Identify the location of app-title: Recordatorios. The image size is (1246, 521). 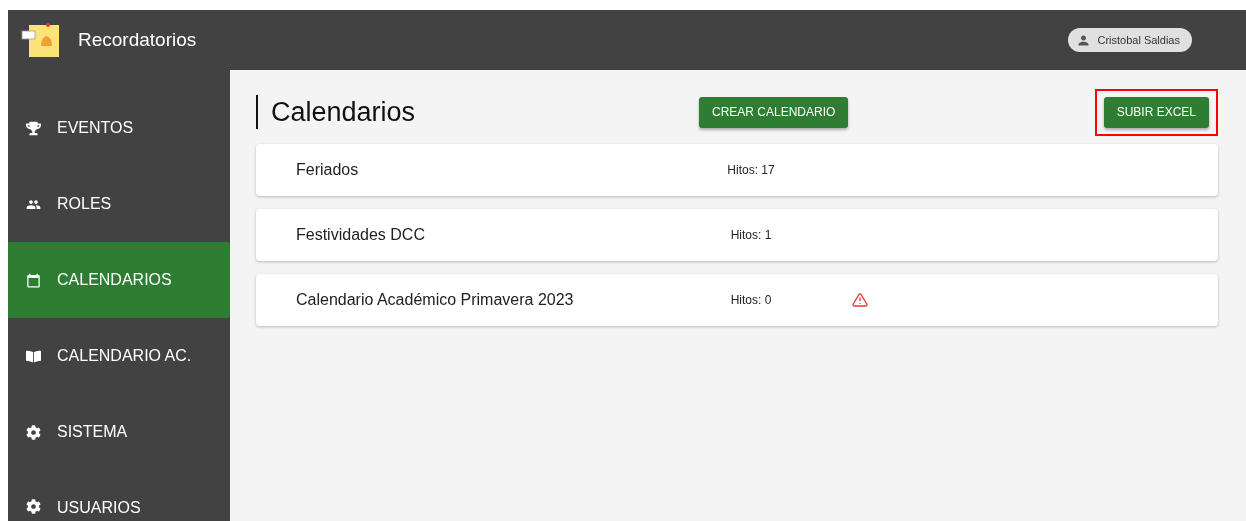
(138, 40).